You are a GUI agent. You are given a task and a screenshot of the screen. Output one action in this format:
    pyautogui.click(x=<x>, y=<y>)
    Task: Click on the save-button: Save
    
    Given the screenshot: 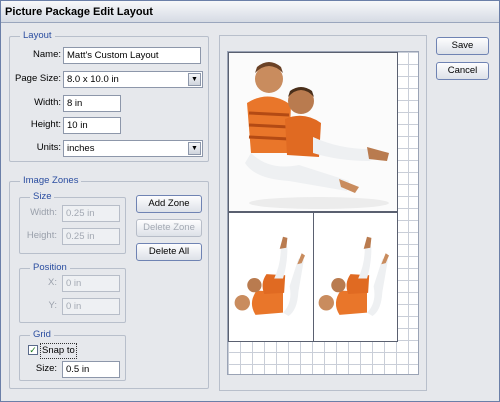 What is the action you would take?
    pyautogui.click(x=462, y=46)
    